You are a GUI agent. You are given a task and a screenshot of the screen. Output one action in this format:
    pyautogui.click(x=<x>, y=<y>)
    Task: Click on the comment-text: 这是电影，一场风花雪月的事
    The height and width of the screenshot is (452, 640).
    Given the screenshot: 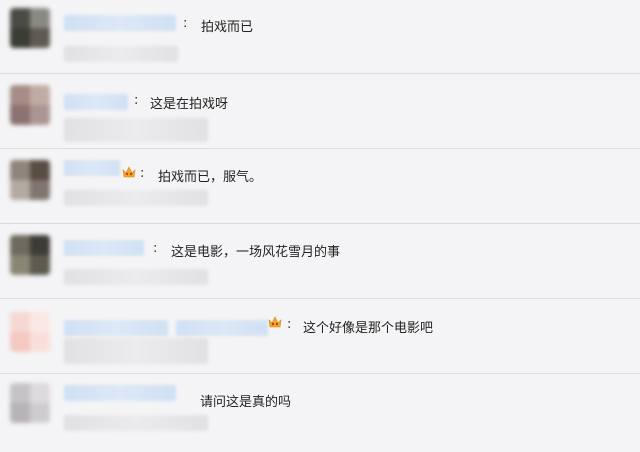 What is the action you would take?
    pyautogui.click(x=256, y=252)
    